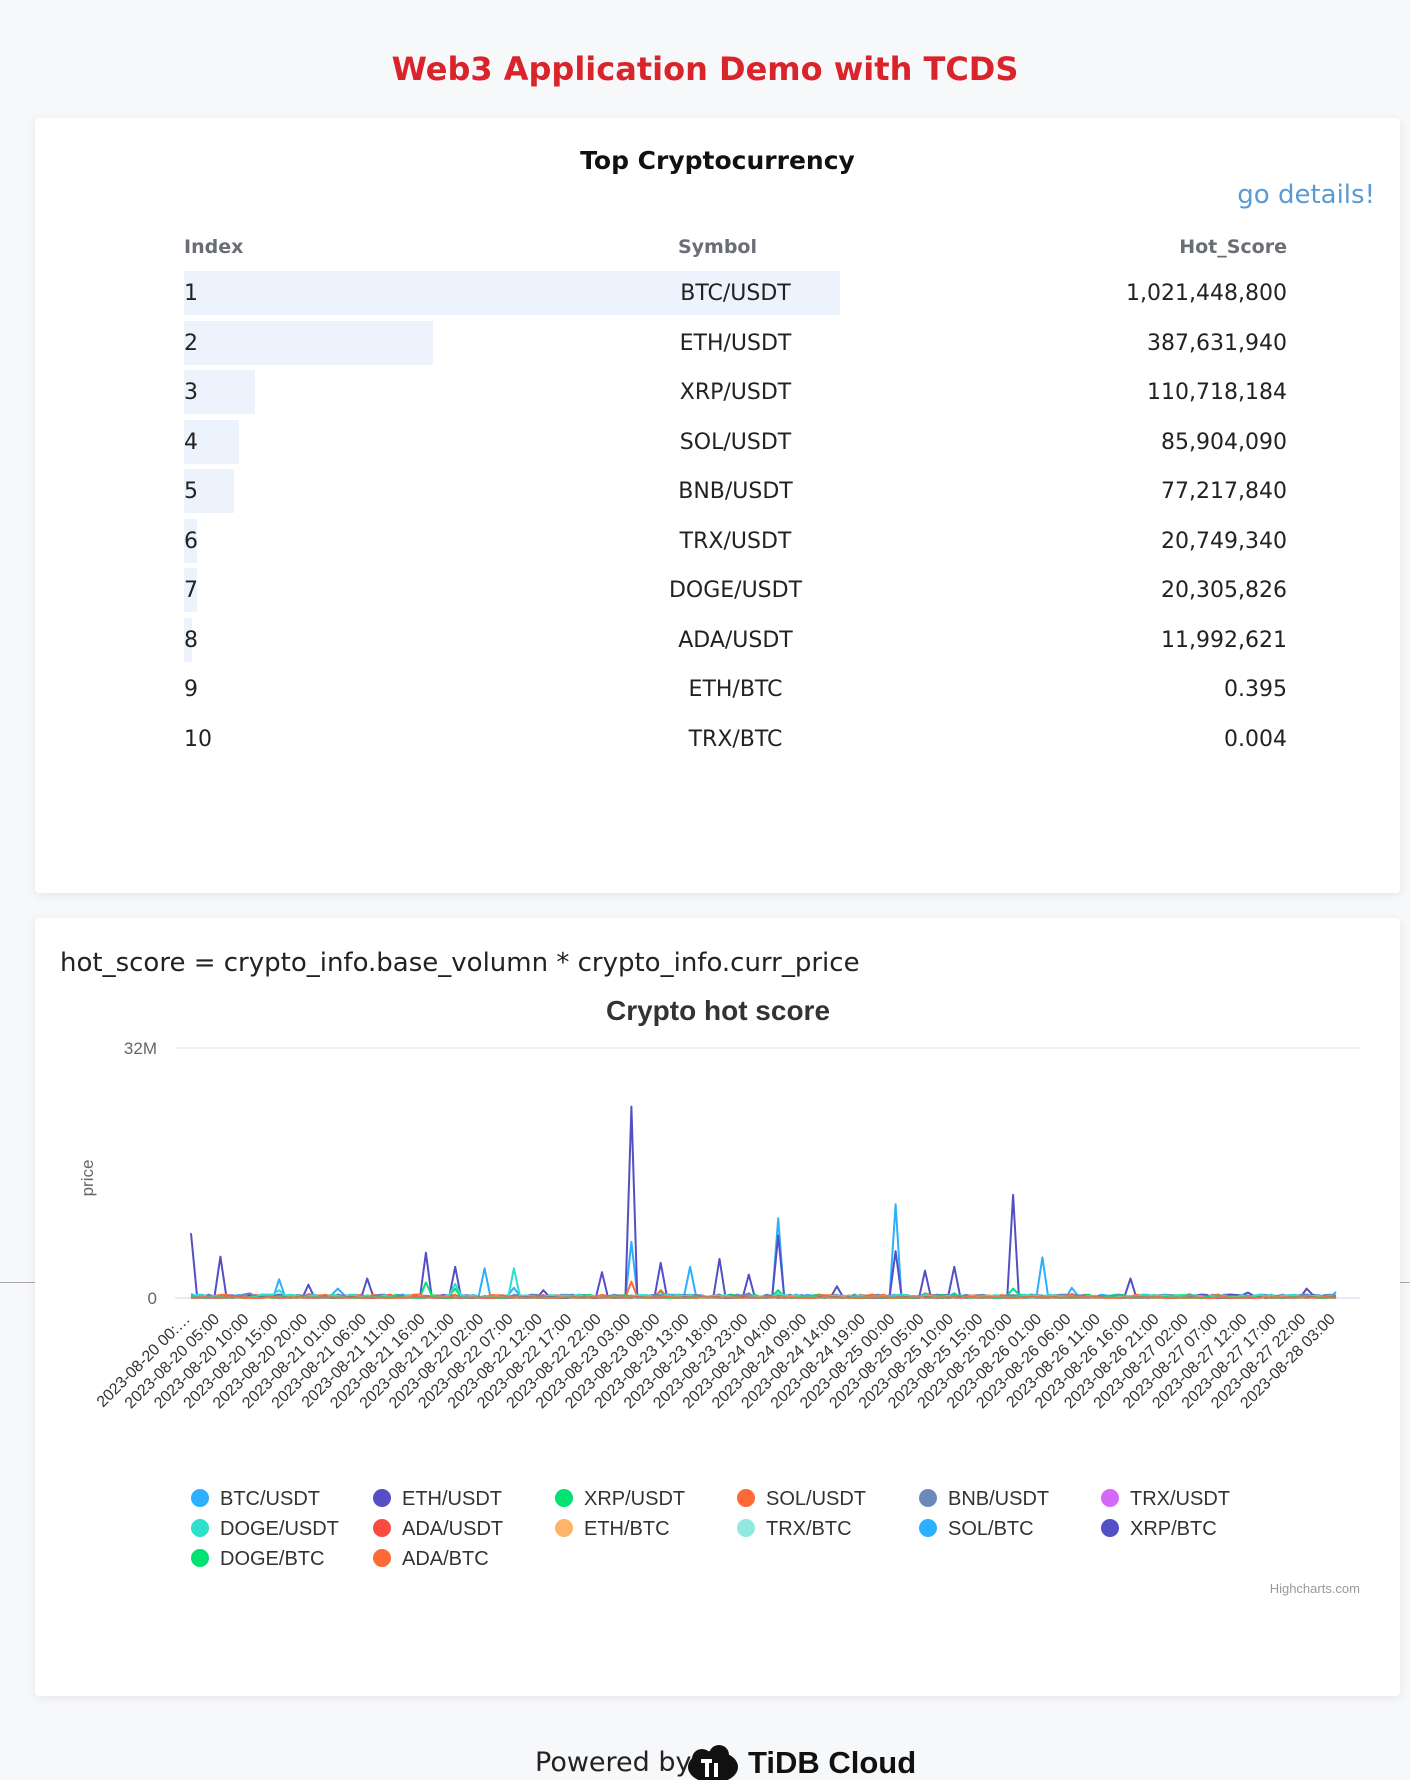  Describe the element at coordinates (713, 1762) in the screenshot. I see `tidb-cloud-logo-icon` at that location.